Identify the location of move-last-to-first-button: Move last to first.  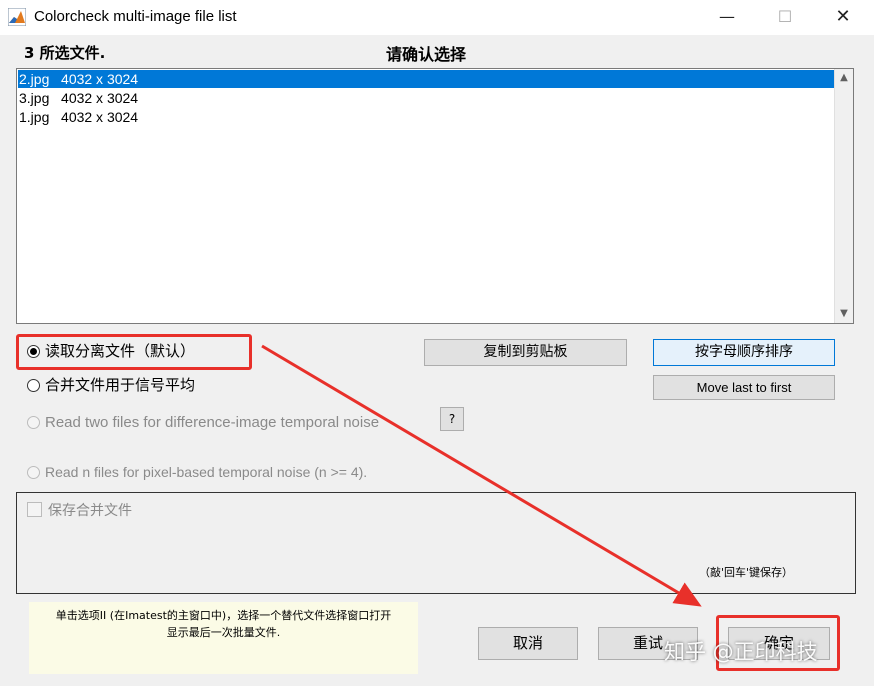
(744, 387).